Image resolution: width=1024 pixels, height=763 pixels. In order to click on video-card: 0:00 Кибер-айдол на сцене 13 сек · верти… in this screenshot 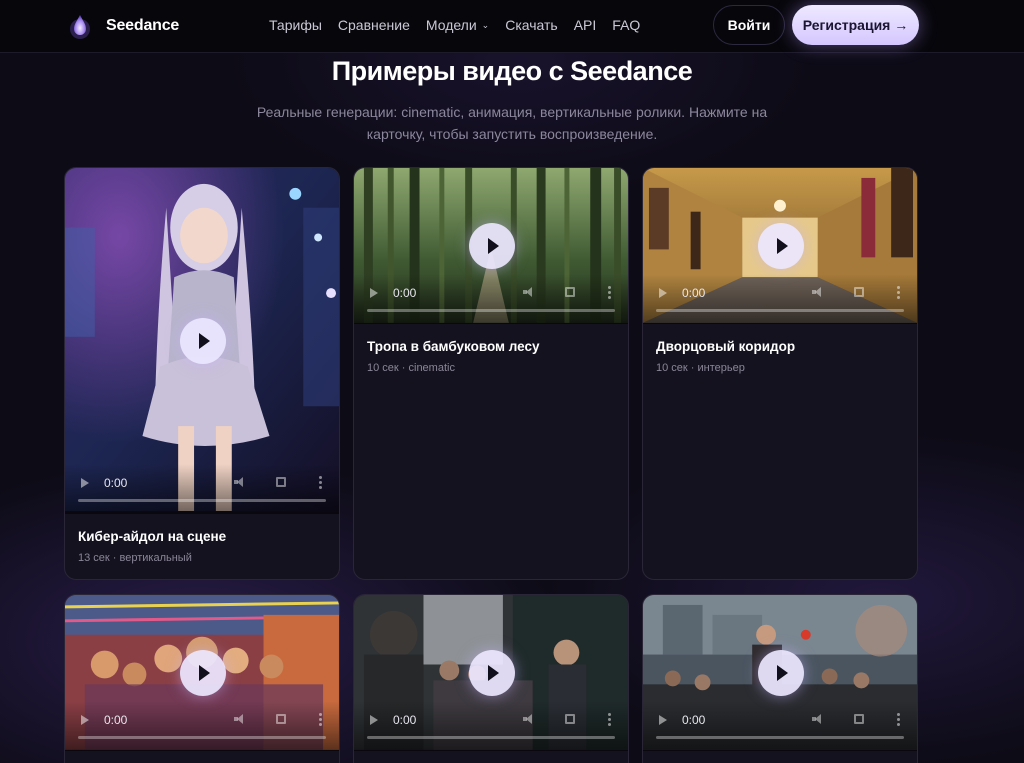, I will do `click(202, 373)`.